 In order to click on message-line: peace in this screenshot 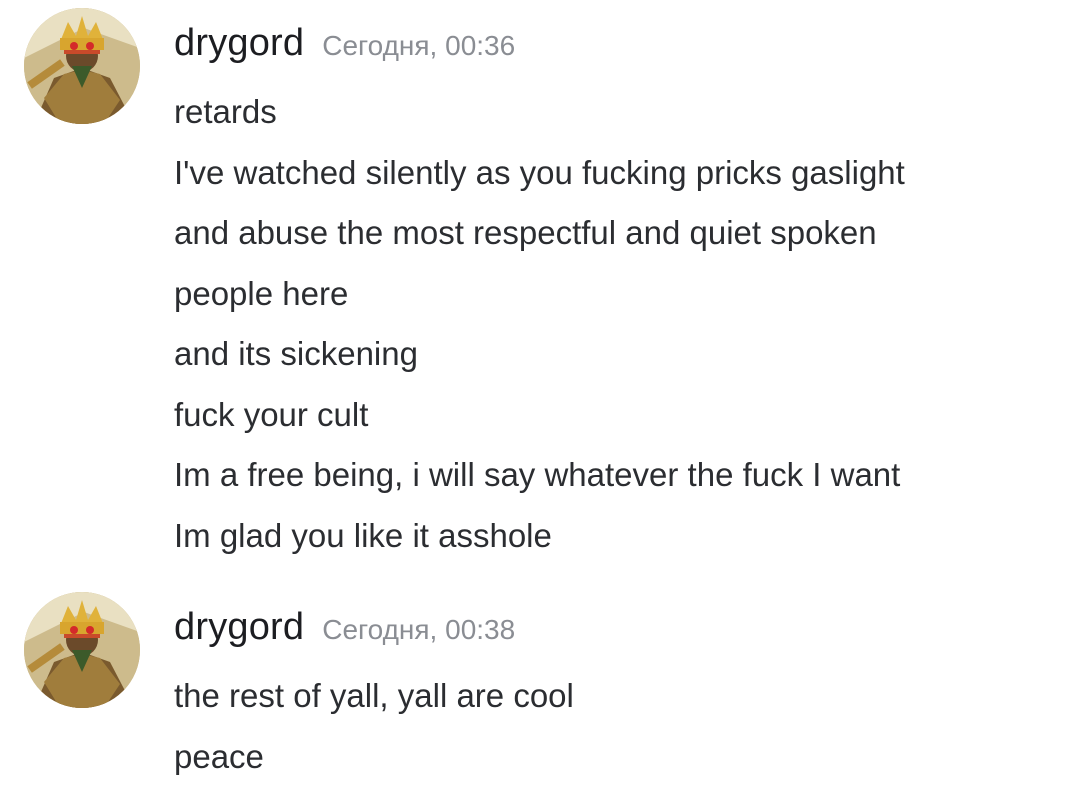, I will do `click(219, 756)`.